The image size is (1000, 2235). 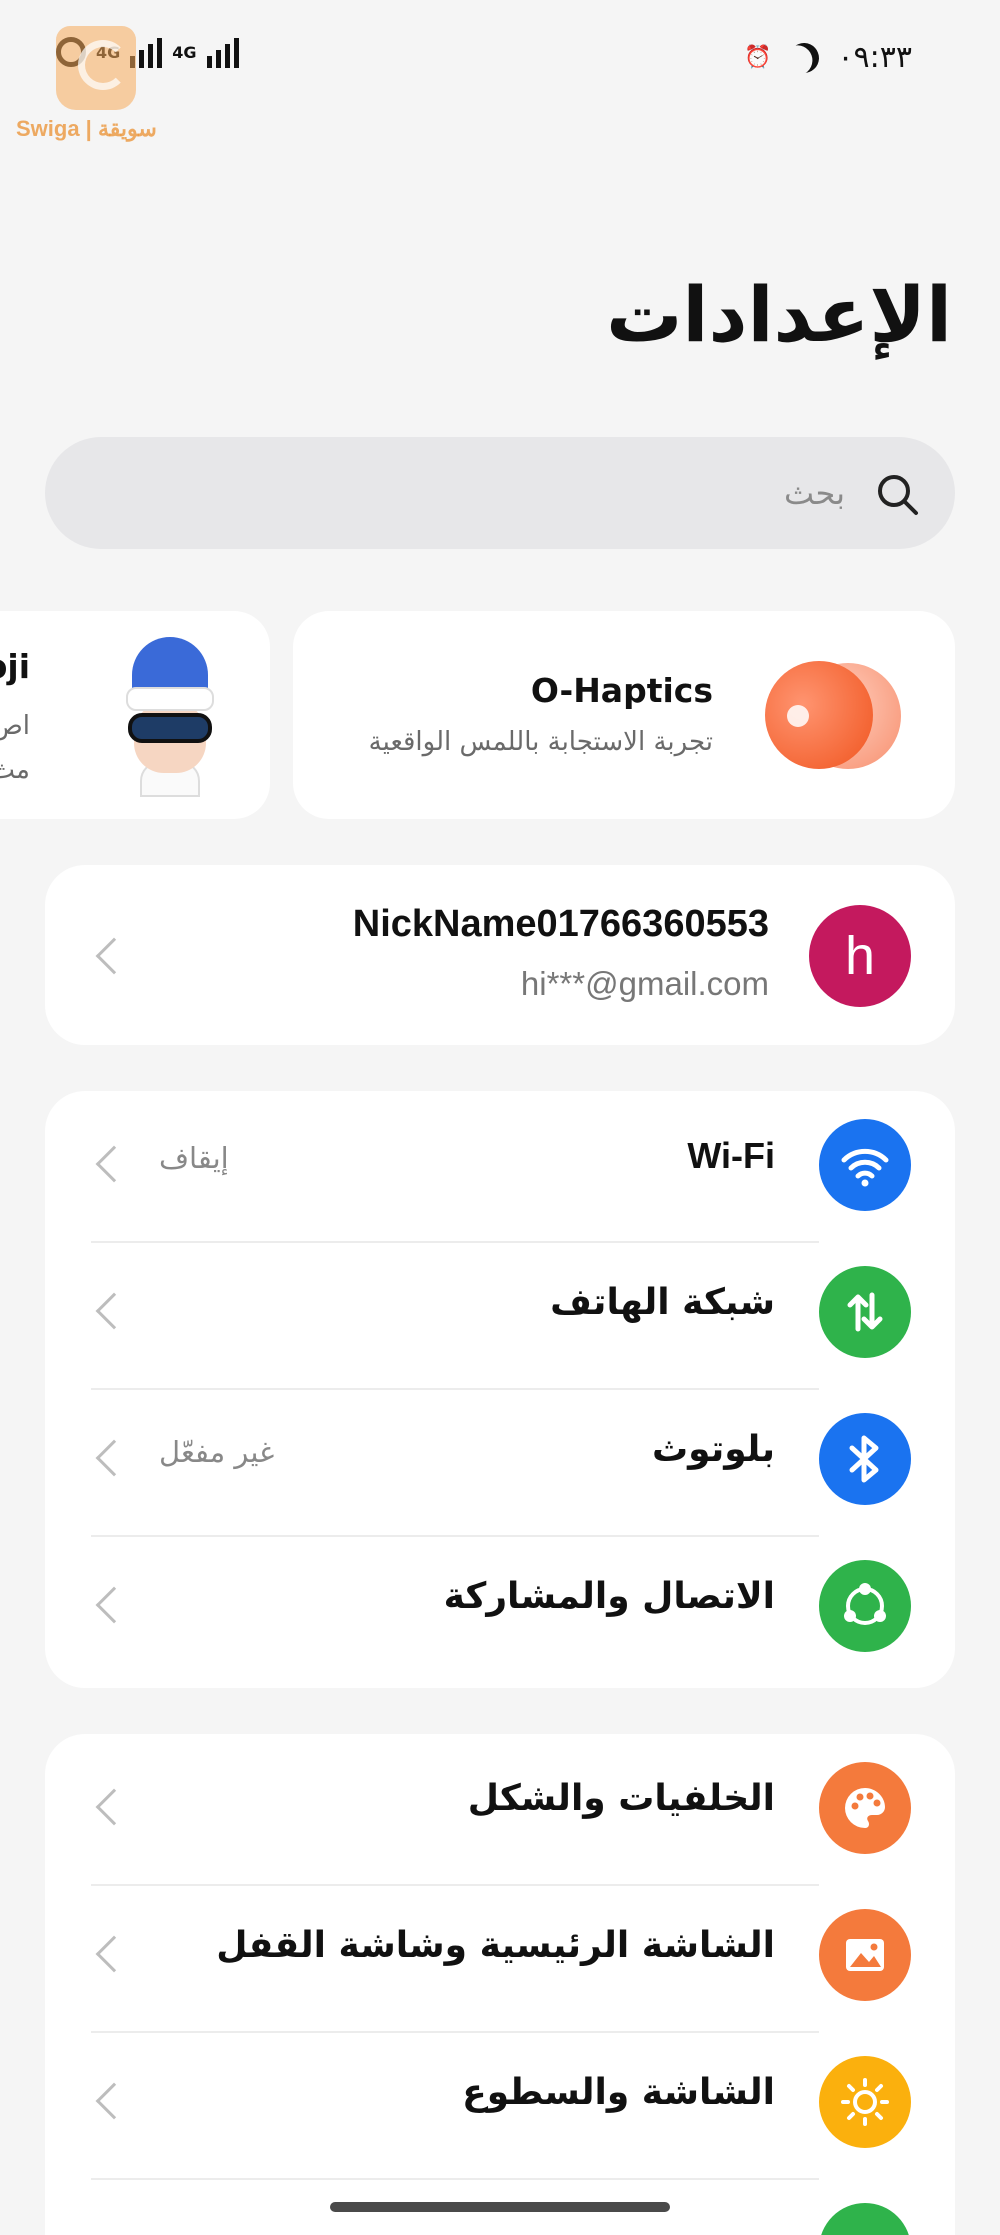 I want to click on partial-icon, so click(x=865, y=2219).